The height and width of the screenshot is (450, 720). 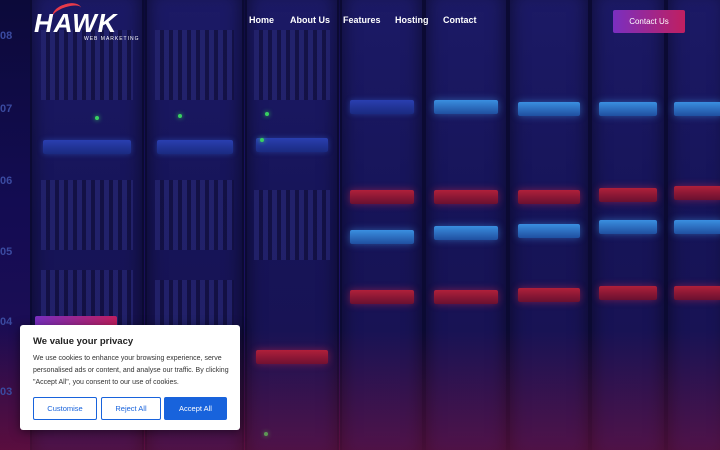 I want to click on reject-all-button: Reject All, so click(x=131, y=408).